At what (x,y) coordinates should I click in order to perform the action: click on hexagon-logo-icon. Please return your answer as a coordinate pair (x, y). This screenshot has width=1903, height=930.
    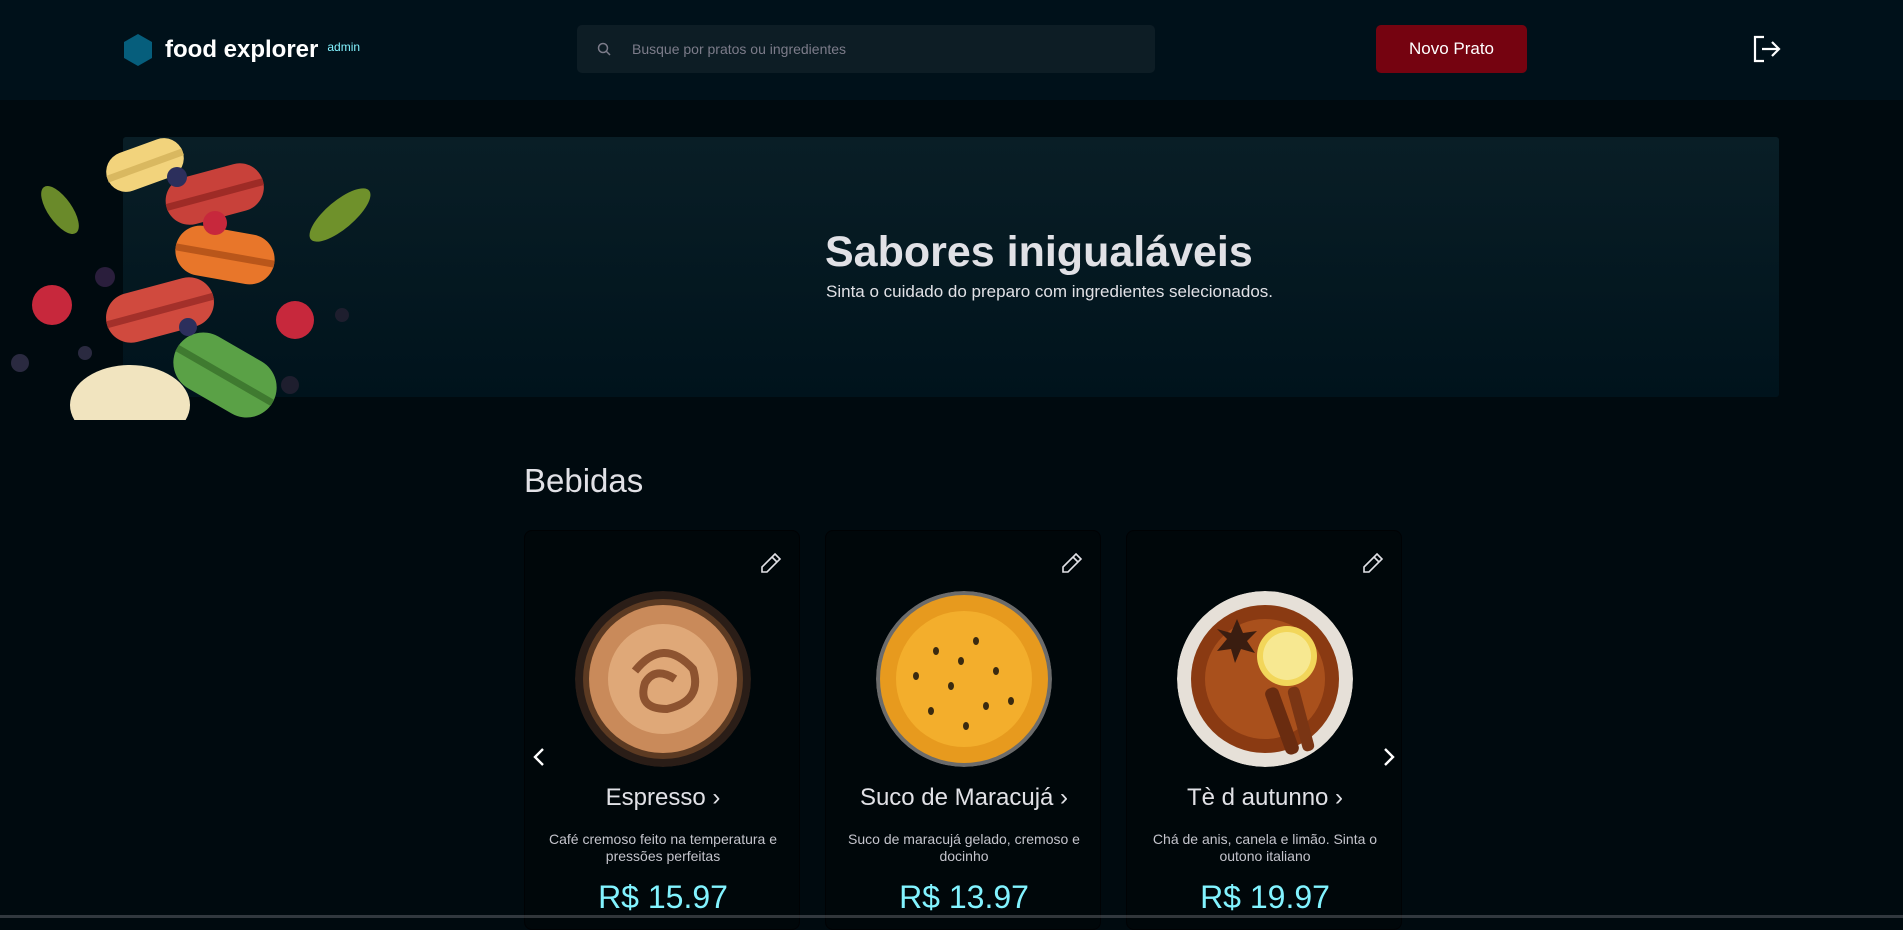
    Looking at the image, I should click on (138, 50).